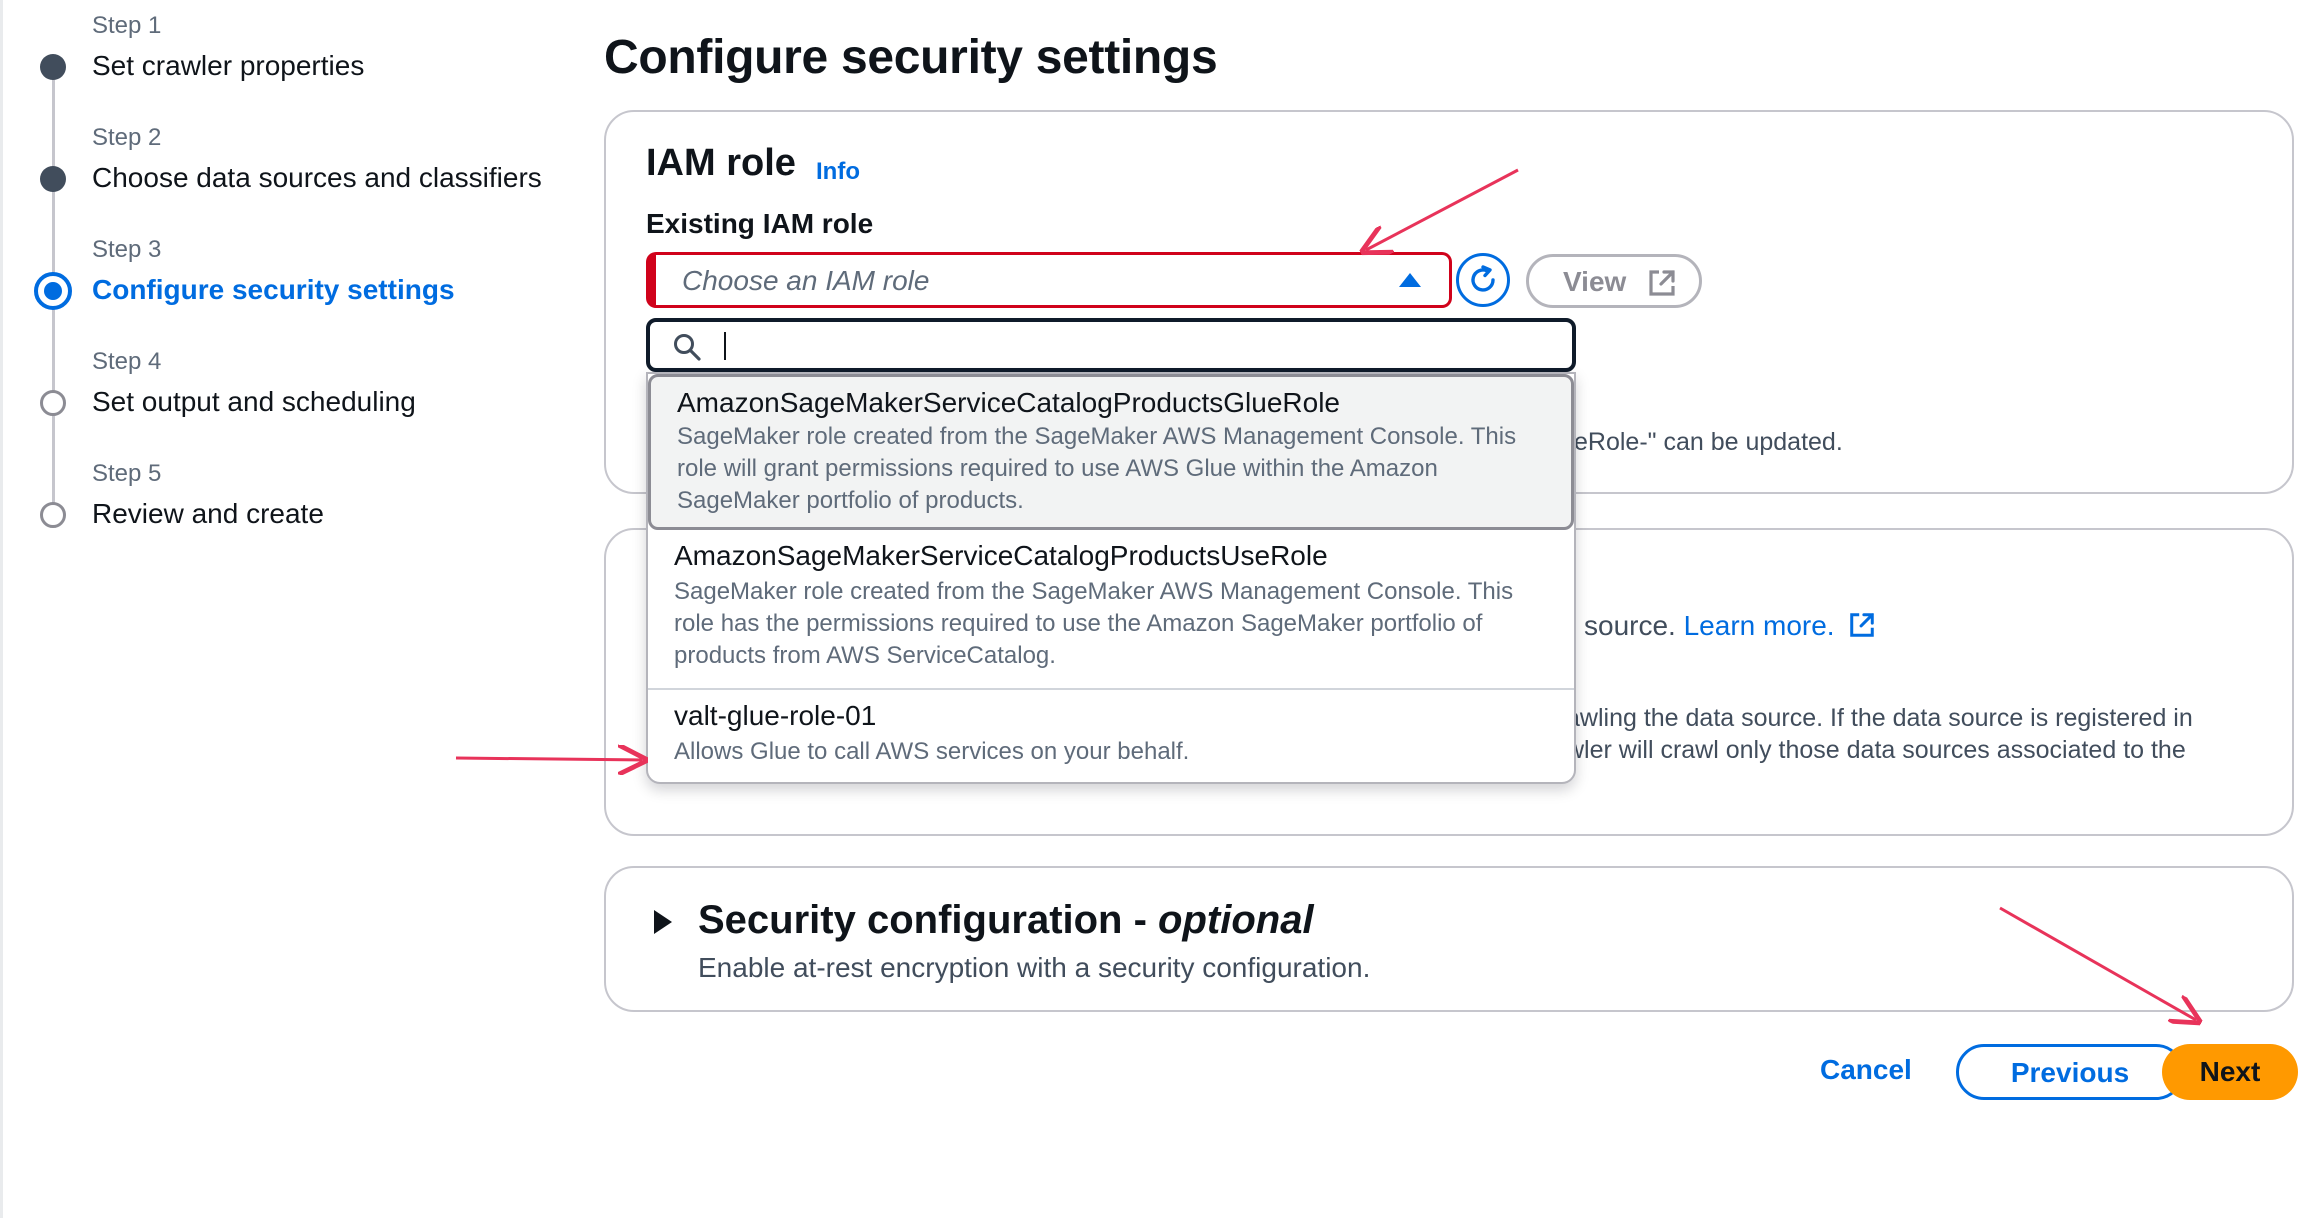  I want to click on view-button: View, so click(1614, 281).